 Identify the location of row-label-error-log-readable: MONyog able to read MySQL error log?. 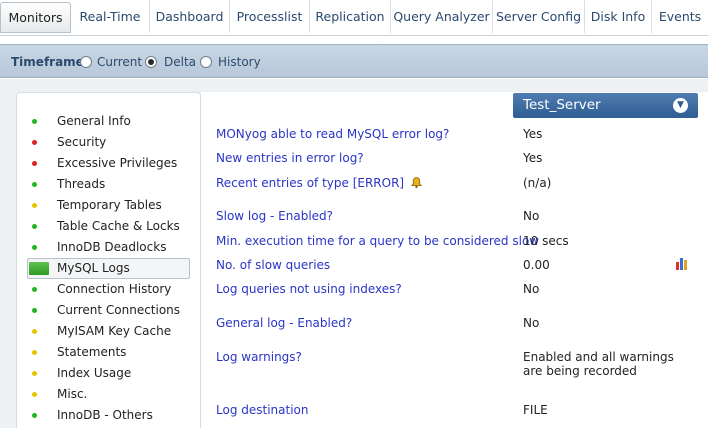
(332, 134).